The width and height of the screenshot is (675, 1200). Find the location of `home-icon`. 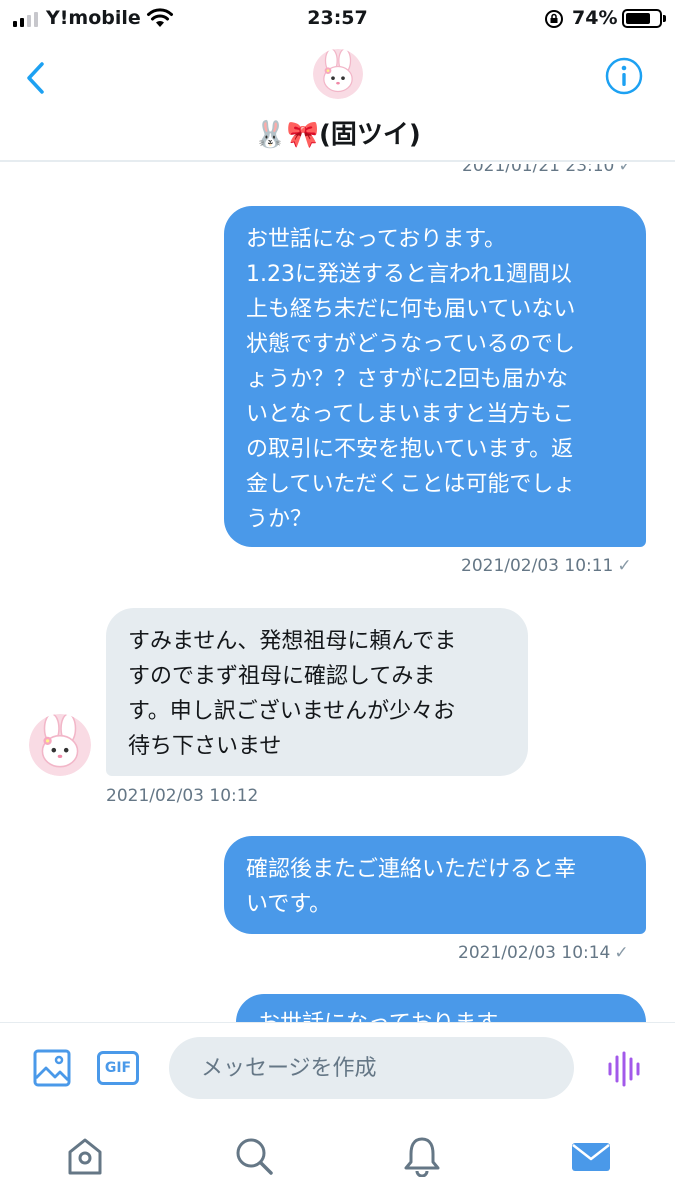

home-icon is located at coordinates (85, 1156).